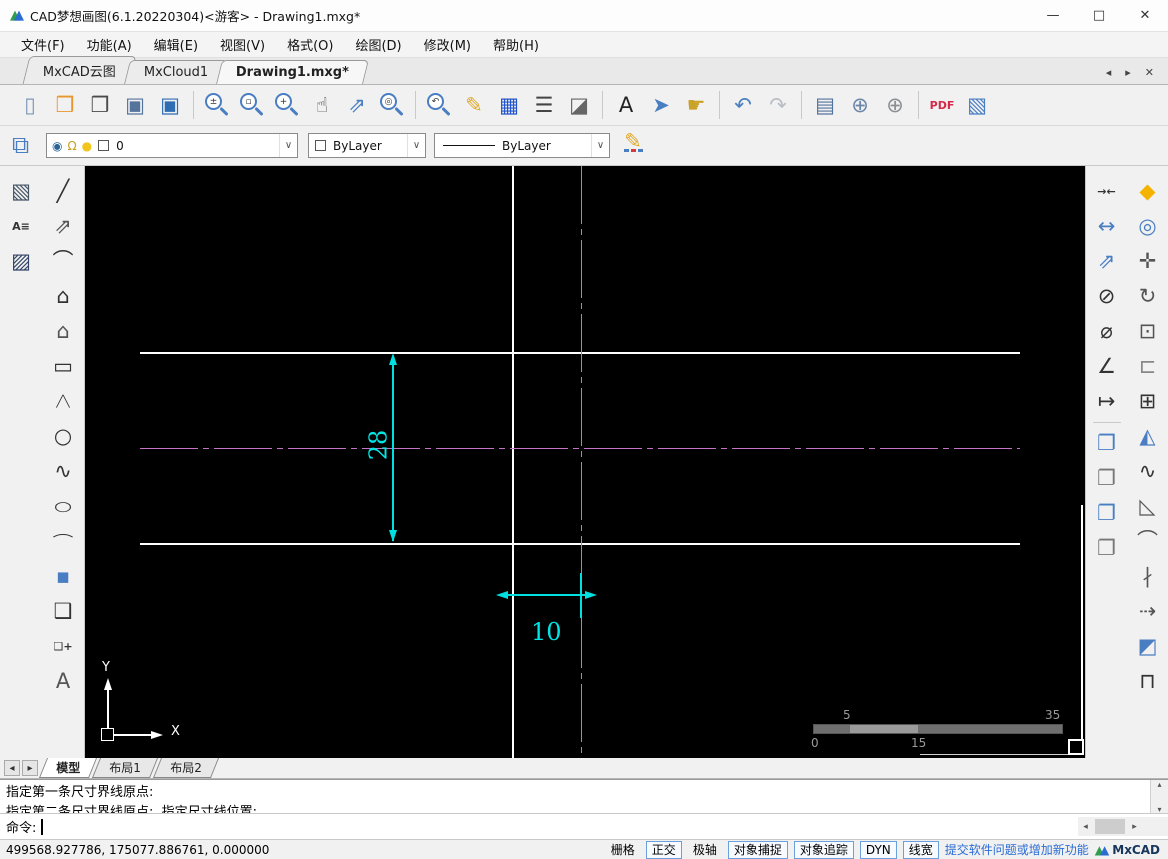  What do you see at coordinates (1128, 72) in the screenshot?
I see `tab-scroll-right-icon: ▸` at bounding box center [1128, 72].